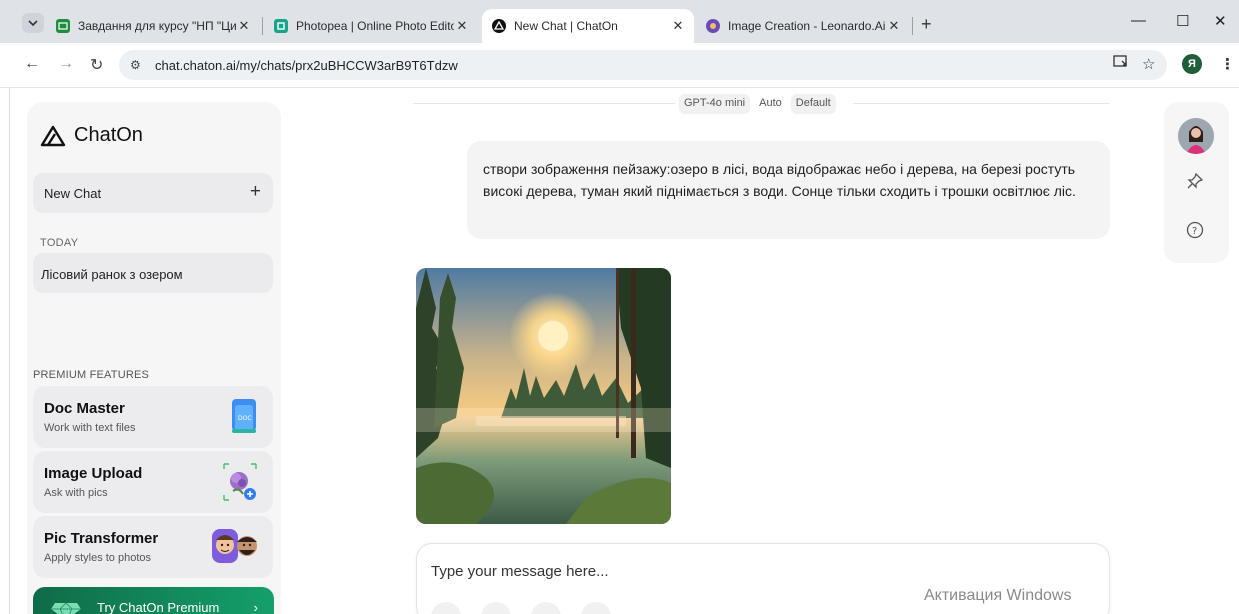  What do you see at coordinates (770, 104) in the screenshot?
I see `model-option-auto: Auto` at bounding box center [770, 104].